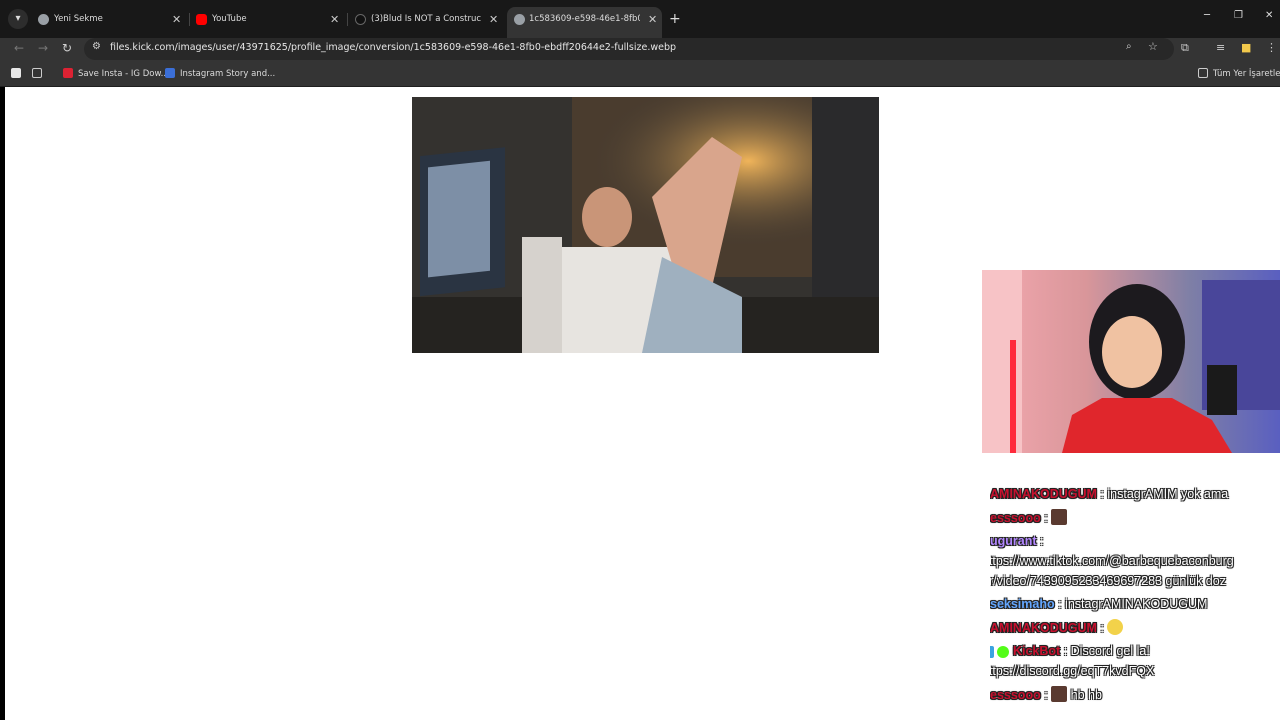 This screenshot has width=1280, height=720. I want to click on chat-message: AMINAKODUGUM : instagrAMIM yok ama, so click(1135, 494).